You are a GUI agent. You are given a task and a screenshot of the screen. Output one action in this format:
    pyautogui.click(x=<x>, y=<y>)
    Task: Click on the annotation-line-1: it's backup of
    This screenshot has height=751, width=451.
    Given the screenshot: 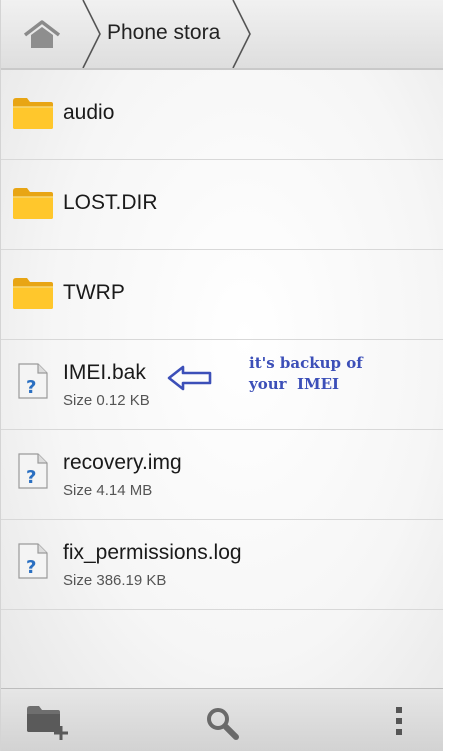 What is the action you would take?
    pyautogui.click(x=306, y=363)
    